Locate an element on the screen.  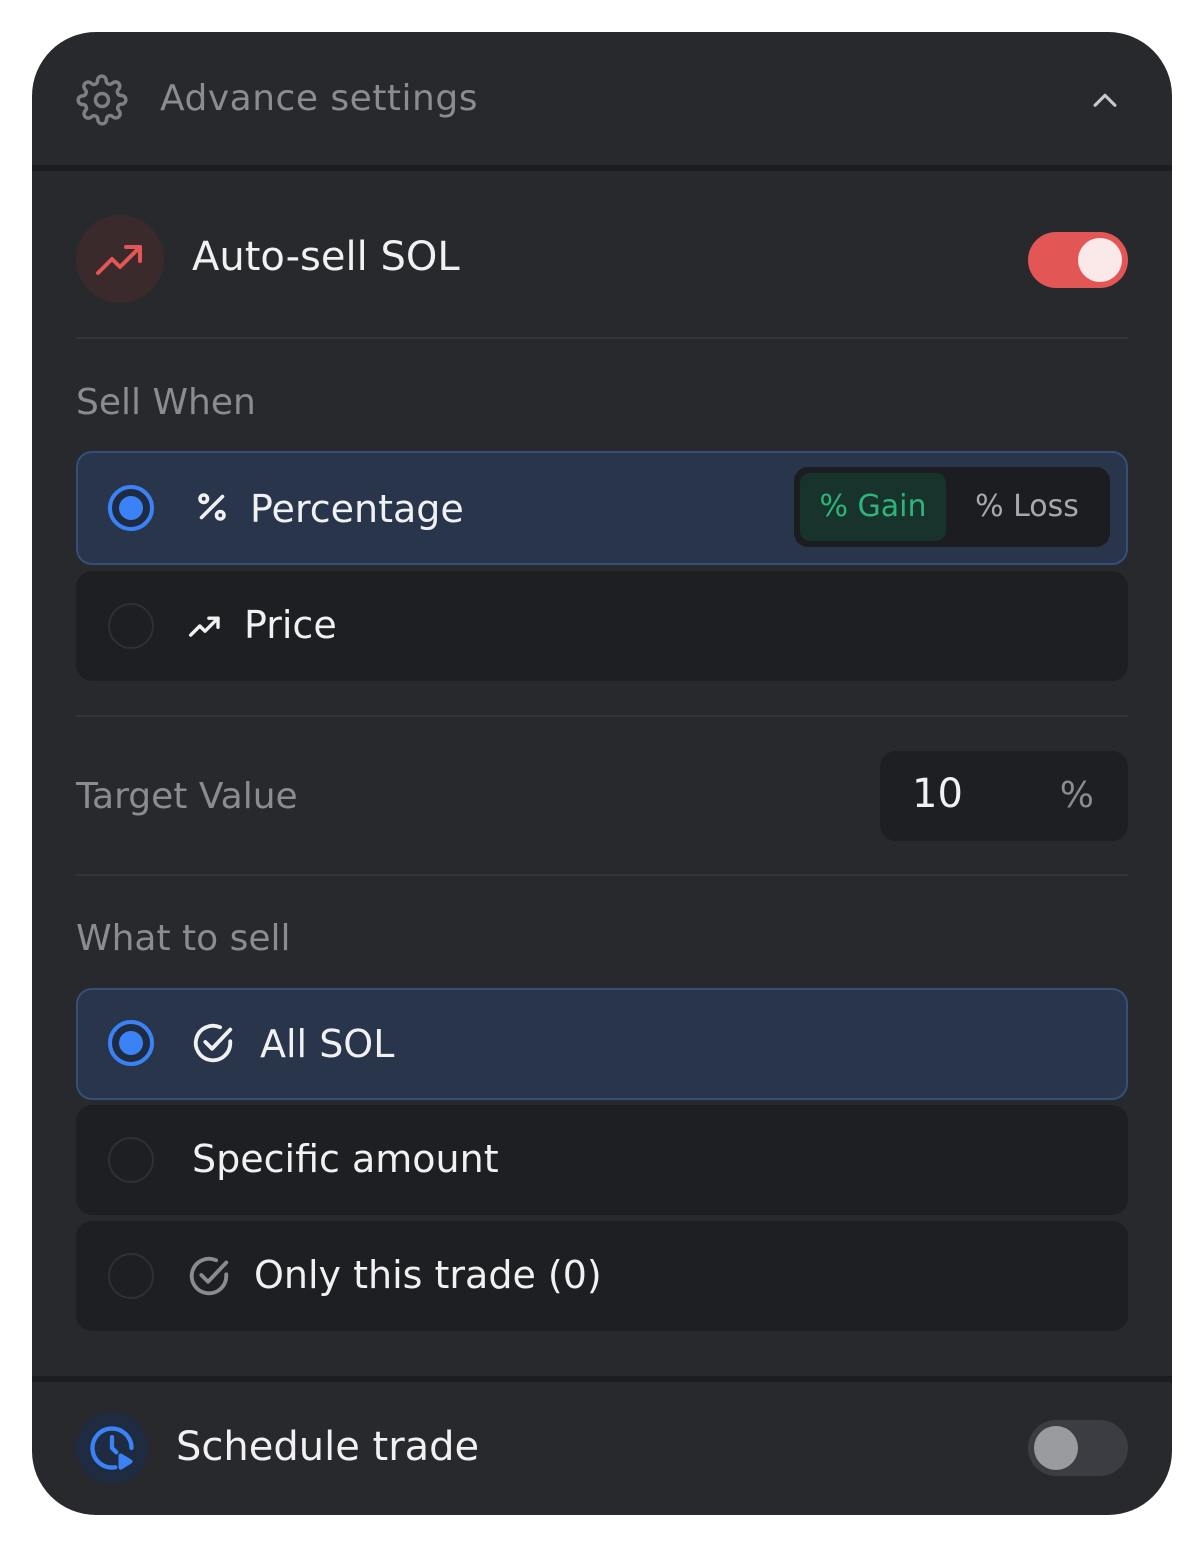
gear-icon is located at coordinates (102, 100).